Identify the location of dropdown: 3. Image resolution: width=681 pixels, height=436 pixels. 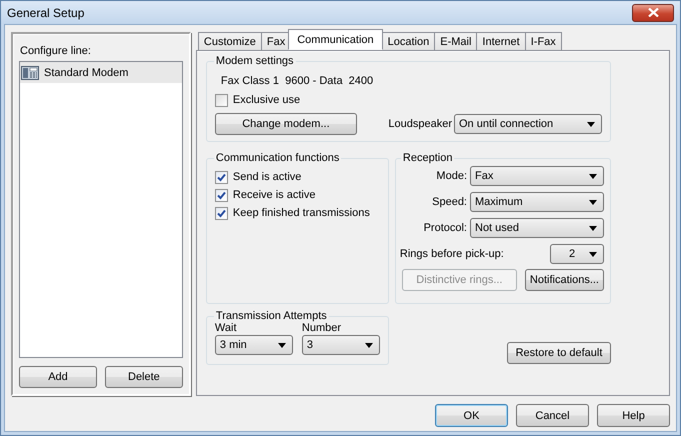
(341, 345).